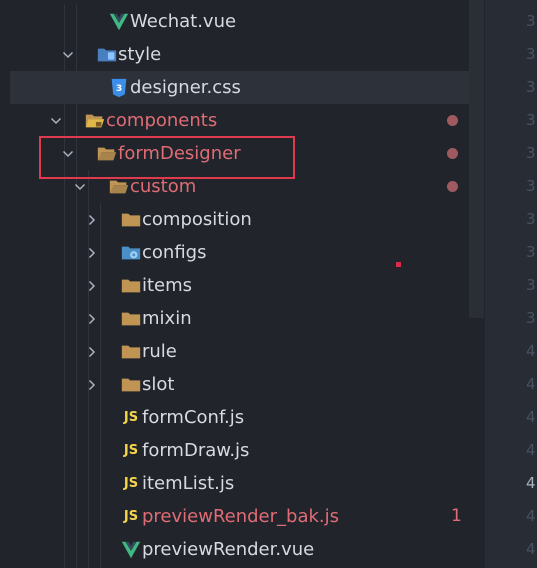 The image size is (537, 568). What do you see at coordinates (511, 284) in the screenshot?
I see `editor-line-gutter: 3 3 3 3 3 3 3 3 3 3 4 4 4 4 4 4 4` at bounding box center [511, 284].